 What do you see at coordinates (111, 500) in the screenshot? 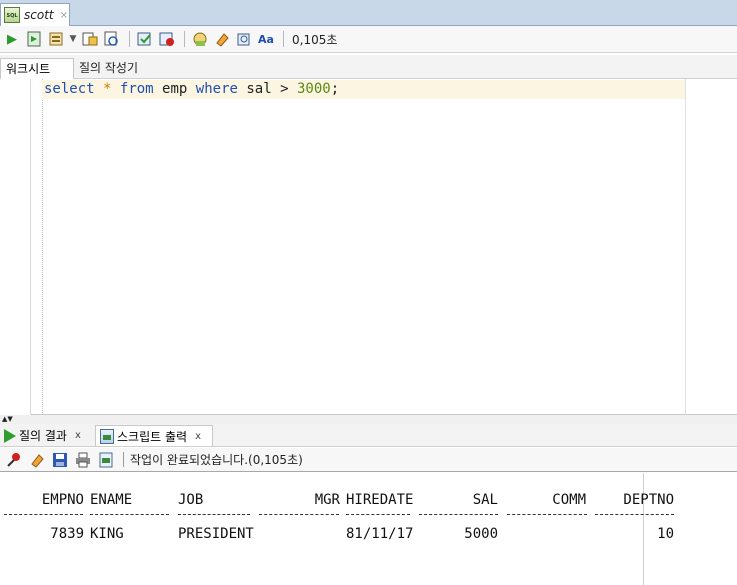
I see `header-ename: ENAME` at bounding box center [111, 500].